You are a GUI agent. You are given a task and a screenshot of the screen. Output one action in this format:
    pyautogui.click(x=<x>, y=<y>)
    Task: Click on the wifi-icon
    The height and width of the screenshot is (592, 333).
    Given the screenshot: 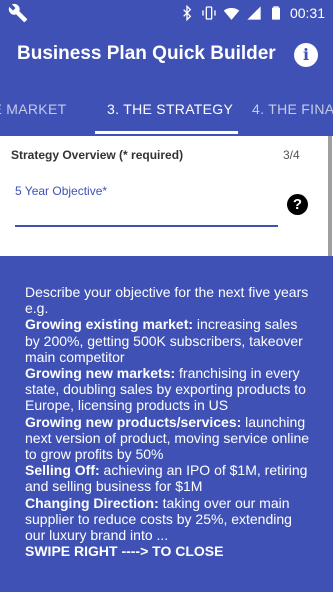 What is the action you would take?
    pyautogui.click(x=231, y=13)
    